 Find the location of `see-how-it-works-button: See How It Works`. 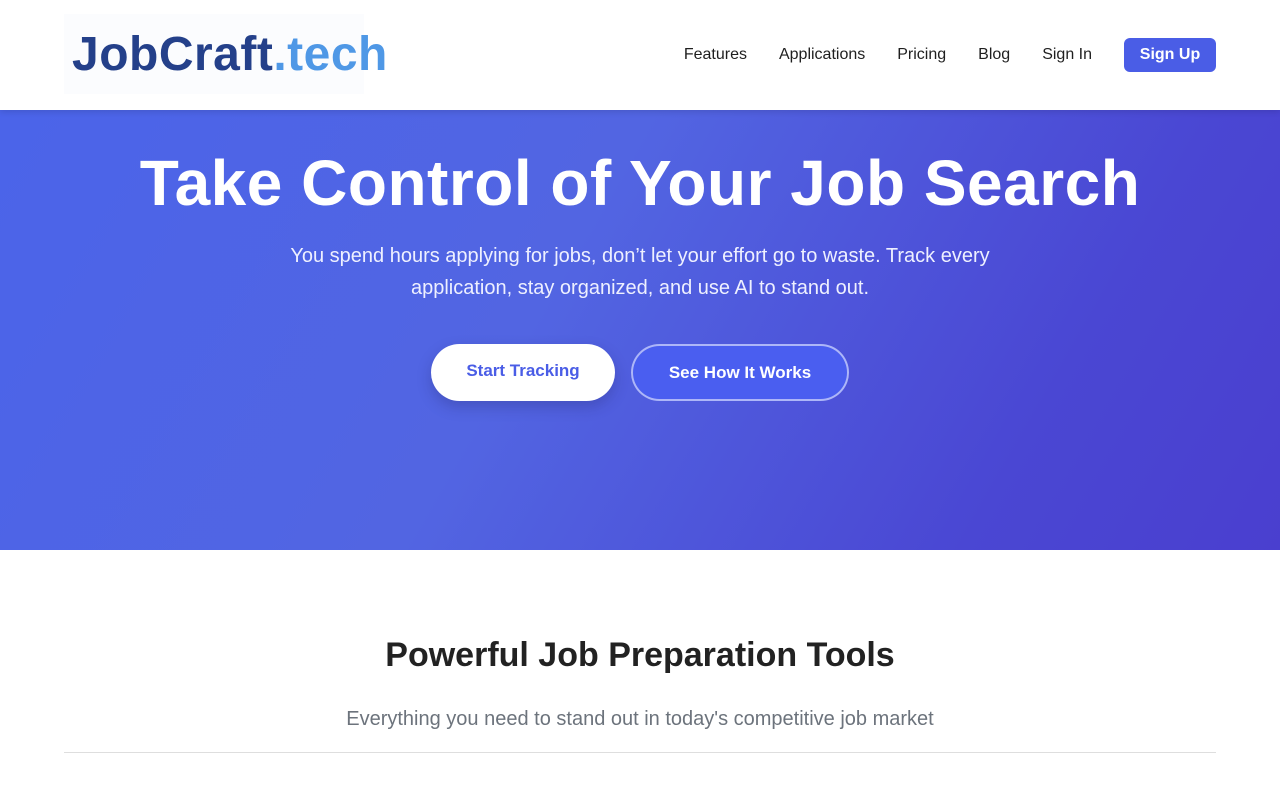

see-how-it-works-button: See How It Works is located at coordinates (740, 372).